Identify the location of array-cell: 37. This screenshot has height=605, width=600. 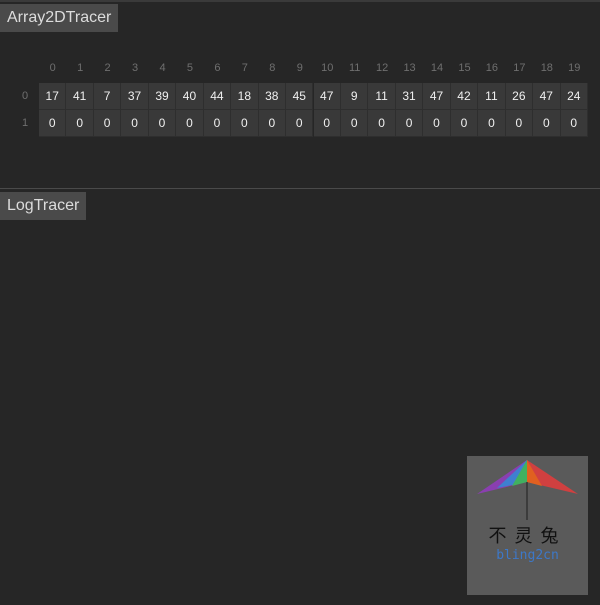
(135, 96).